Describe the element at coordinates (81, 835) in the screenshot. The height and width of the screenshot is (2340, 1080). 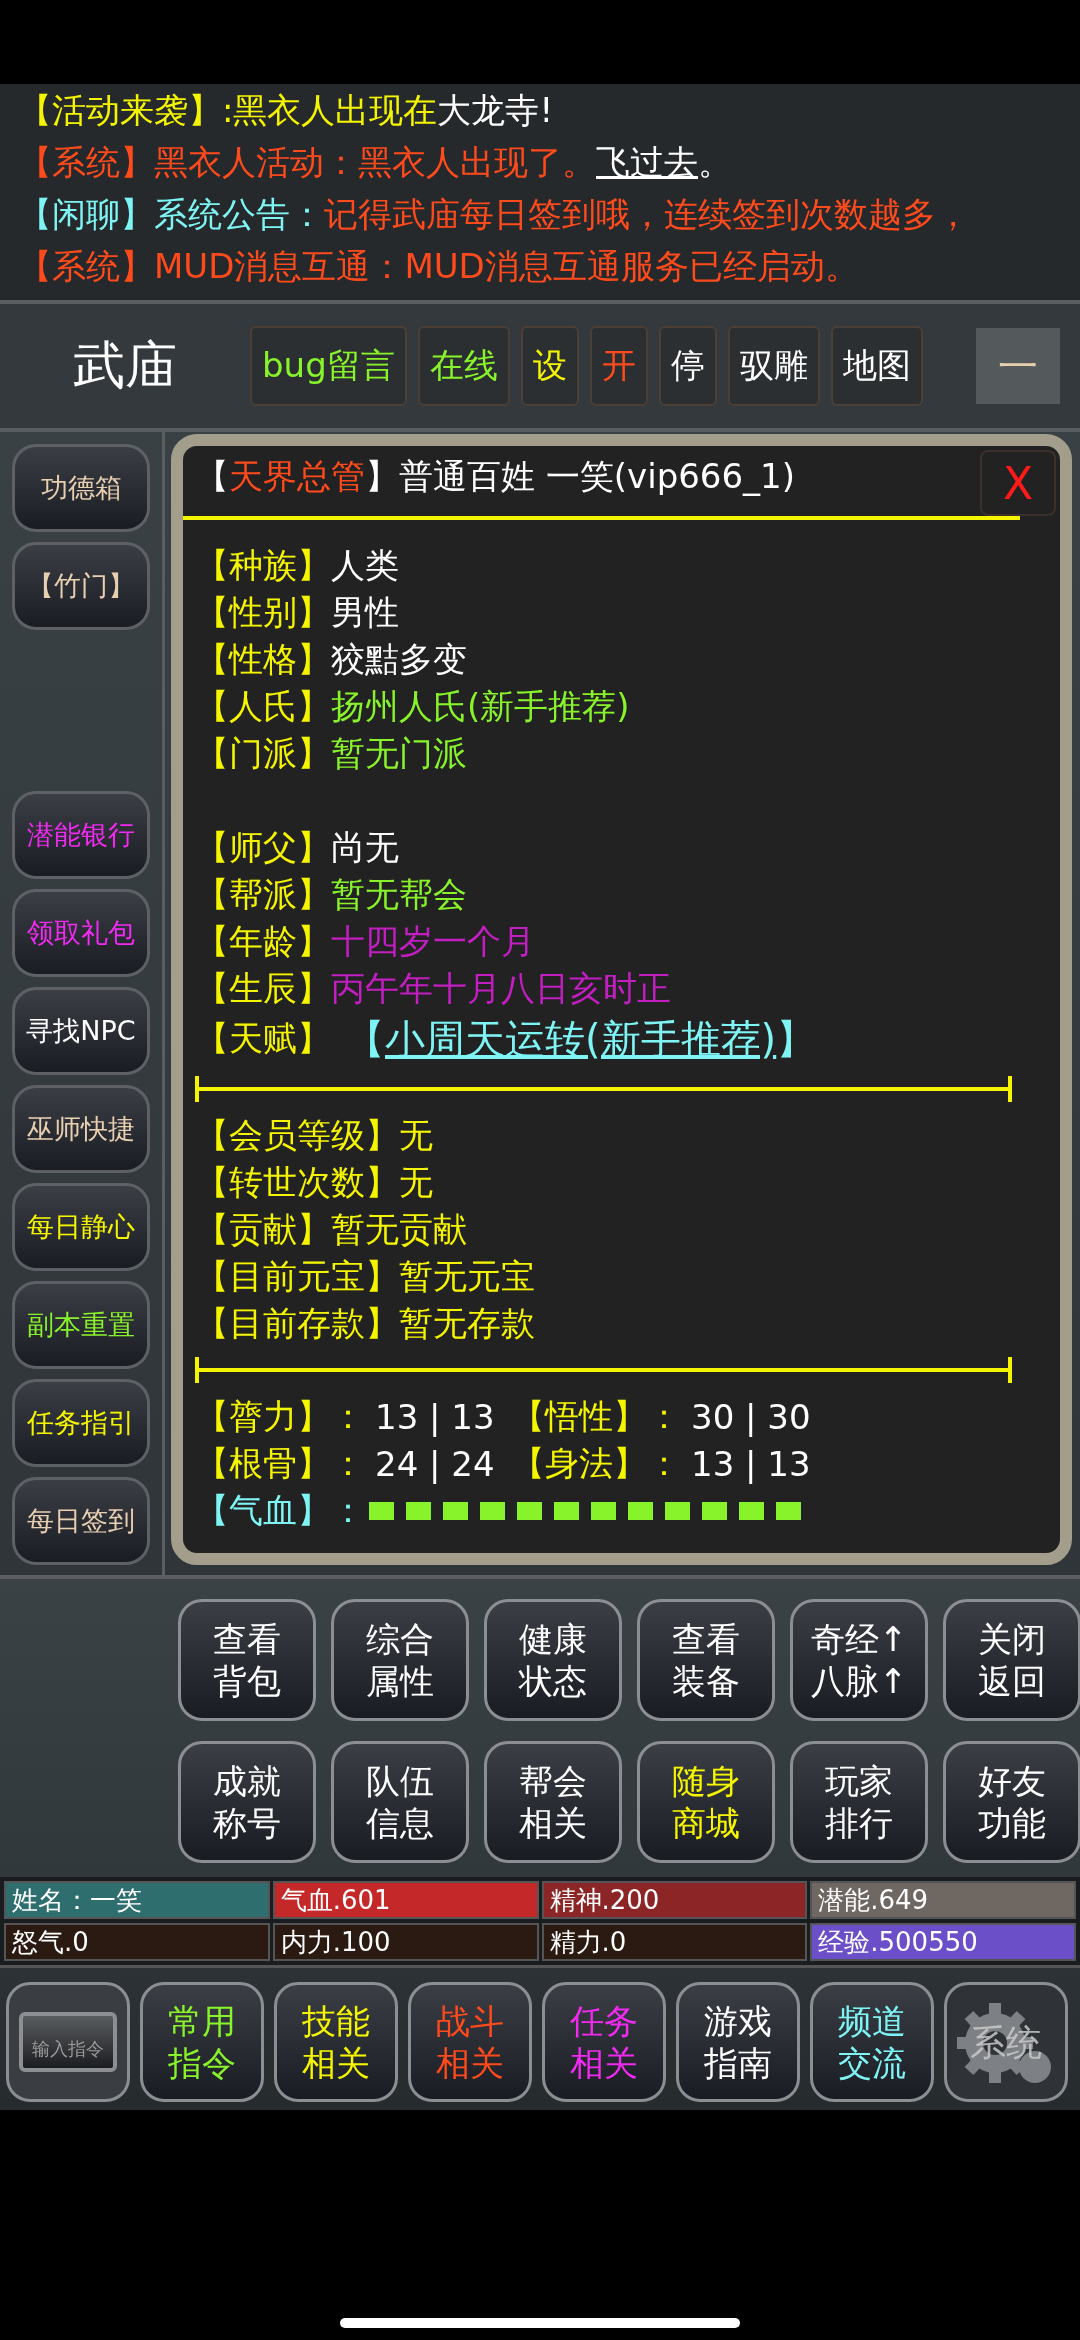
I see `sidebar-button: 潜能银行` at that location.